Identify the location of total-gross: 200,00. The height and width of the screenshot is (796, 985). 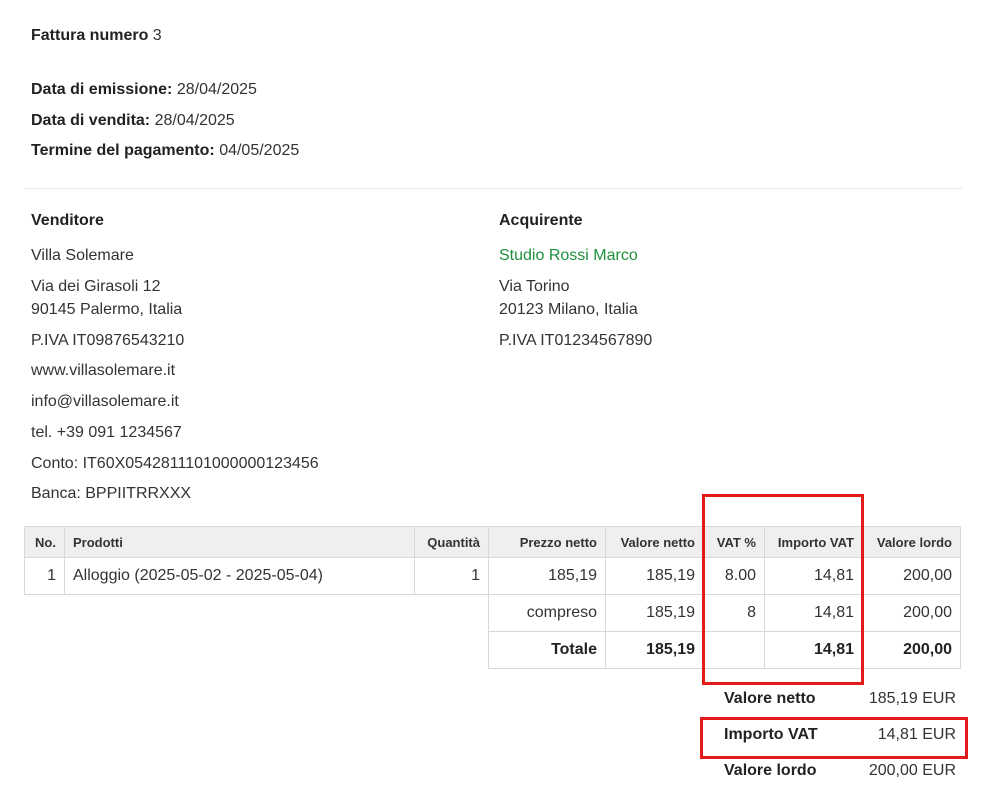
(911, 650).